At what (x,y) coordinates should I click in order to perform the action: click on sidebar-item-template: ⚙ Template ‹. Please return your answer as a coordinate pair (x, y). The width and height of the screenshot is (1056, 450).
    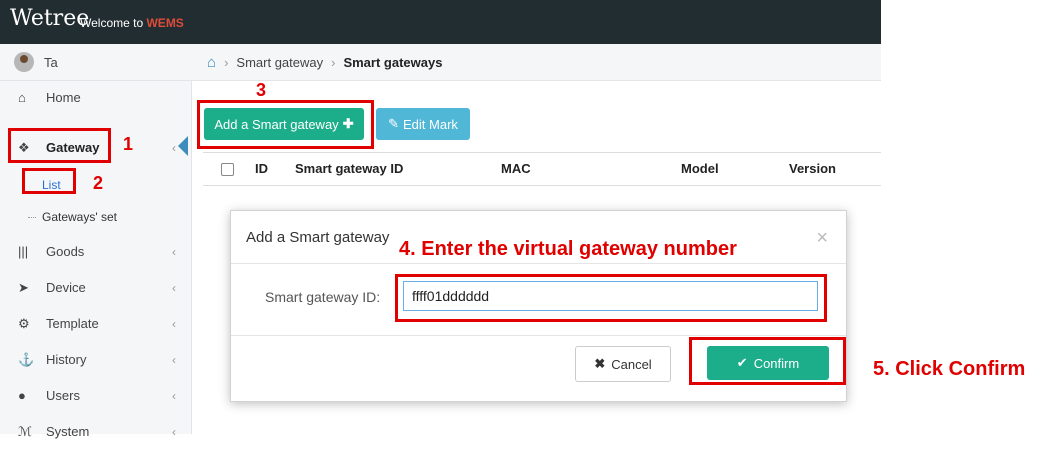
    Looking at the image, I should click on (95, 324).